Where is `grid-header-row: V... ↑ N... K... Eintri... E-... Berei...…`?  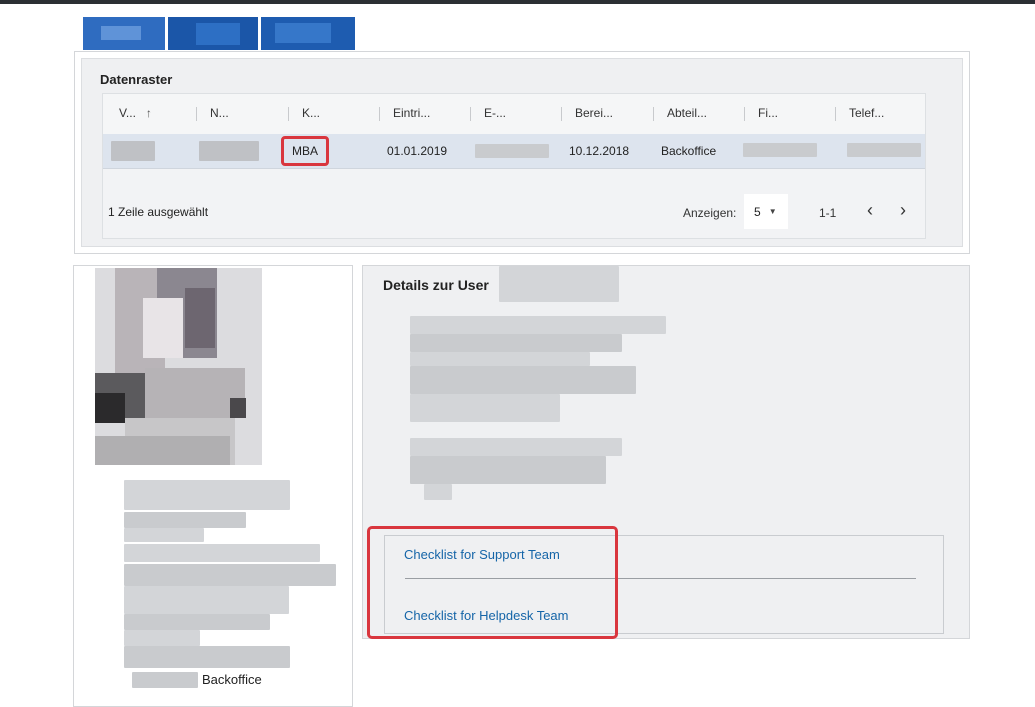 grid-header-row: V... ↑ N... K... Eintri... E-... Berei...… is located at coordinates (514, 114).